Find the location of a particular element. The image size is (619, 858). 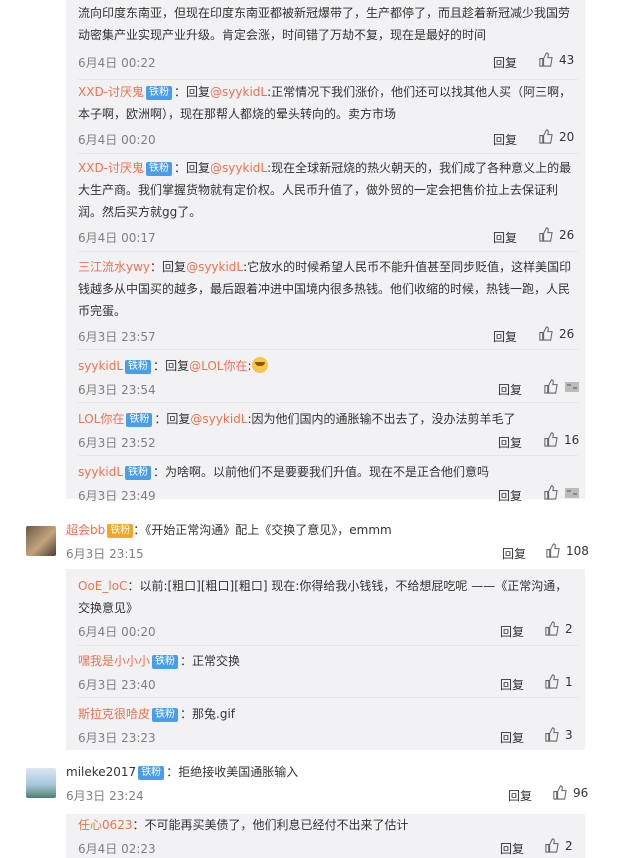

comment-text: 超会bb 铁粉 ：《开始正常沟通》配上《交换了意见》，emmm is located at coordinates (229, 530).